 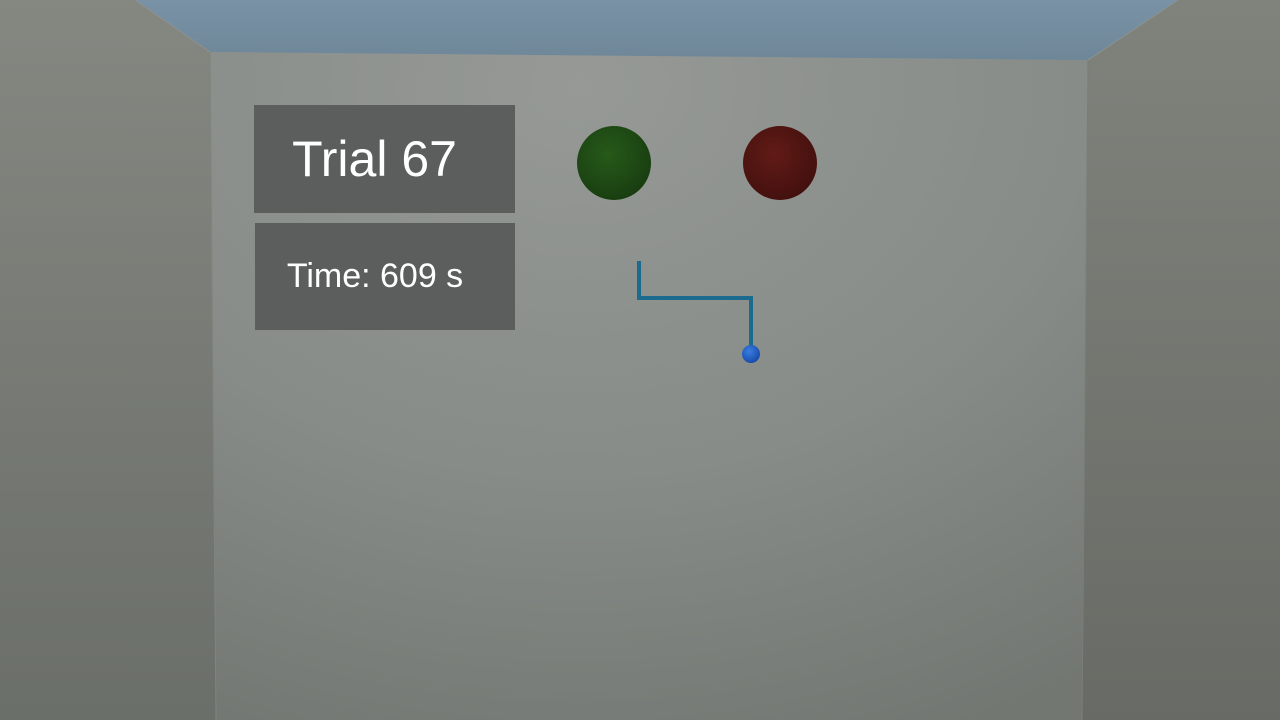 I want to click on red-target, so click(x=780, y=163).